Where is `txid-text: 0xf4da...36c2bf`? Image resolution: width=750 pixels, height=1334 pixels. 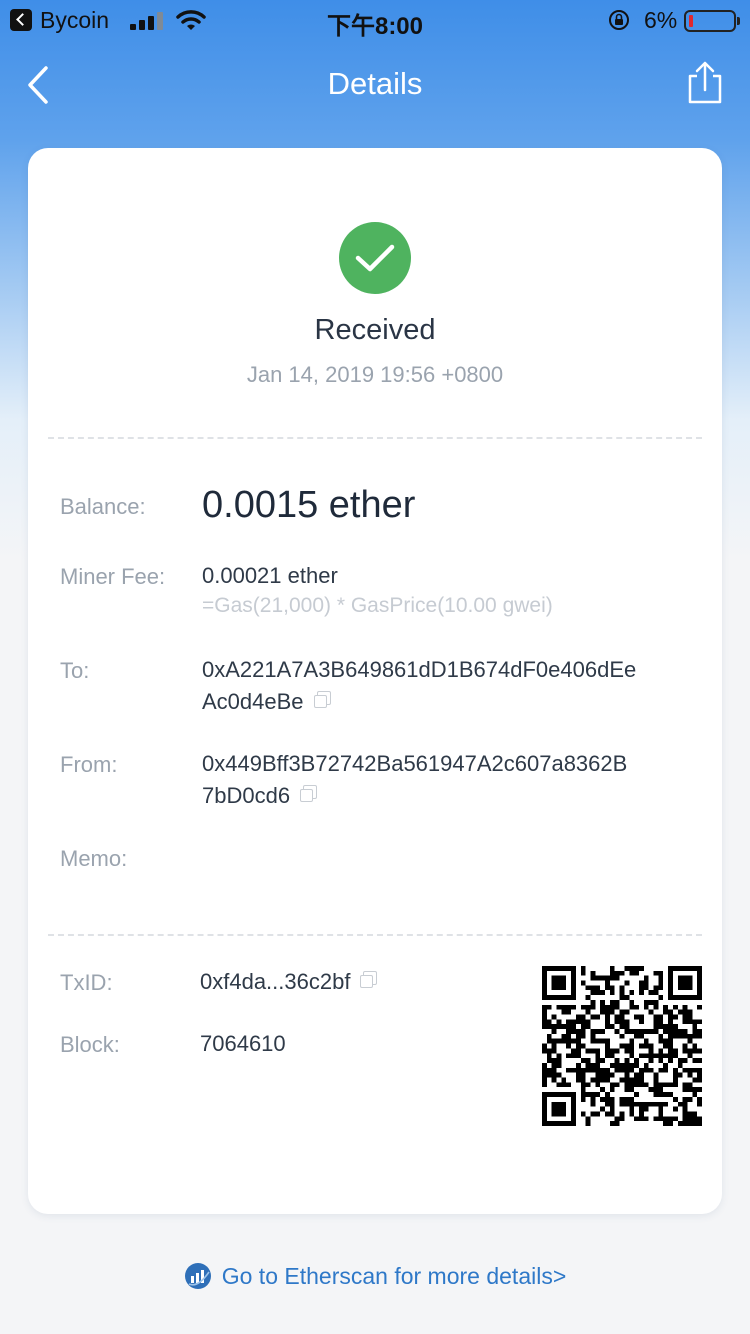 txid-text: 0xf4da...36c2bf is located at coordinates (275, 981).